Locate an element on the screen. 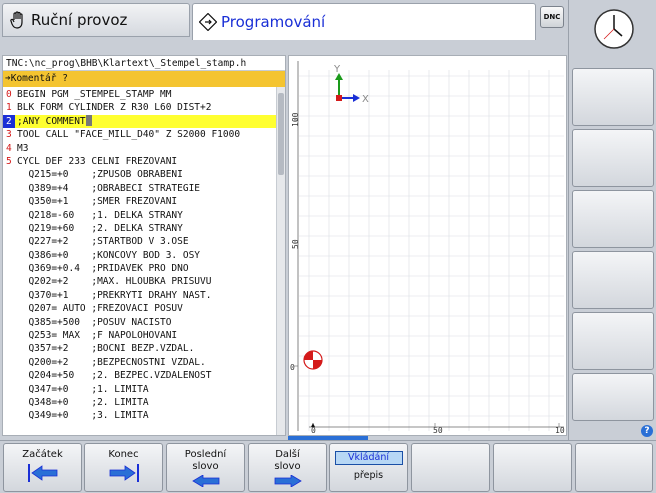 The width and height of the screenshot is (656, 493). arrow-left-icon is located at coordinates (205, 481).